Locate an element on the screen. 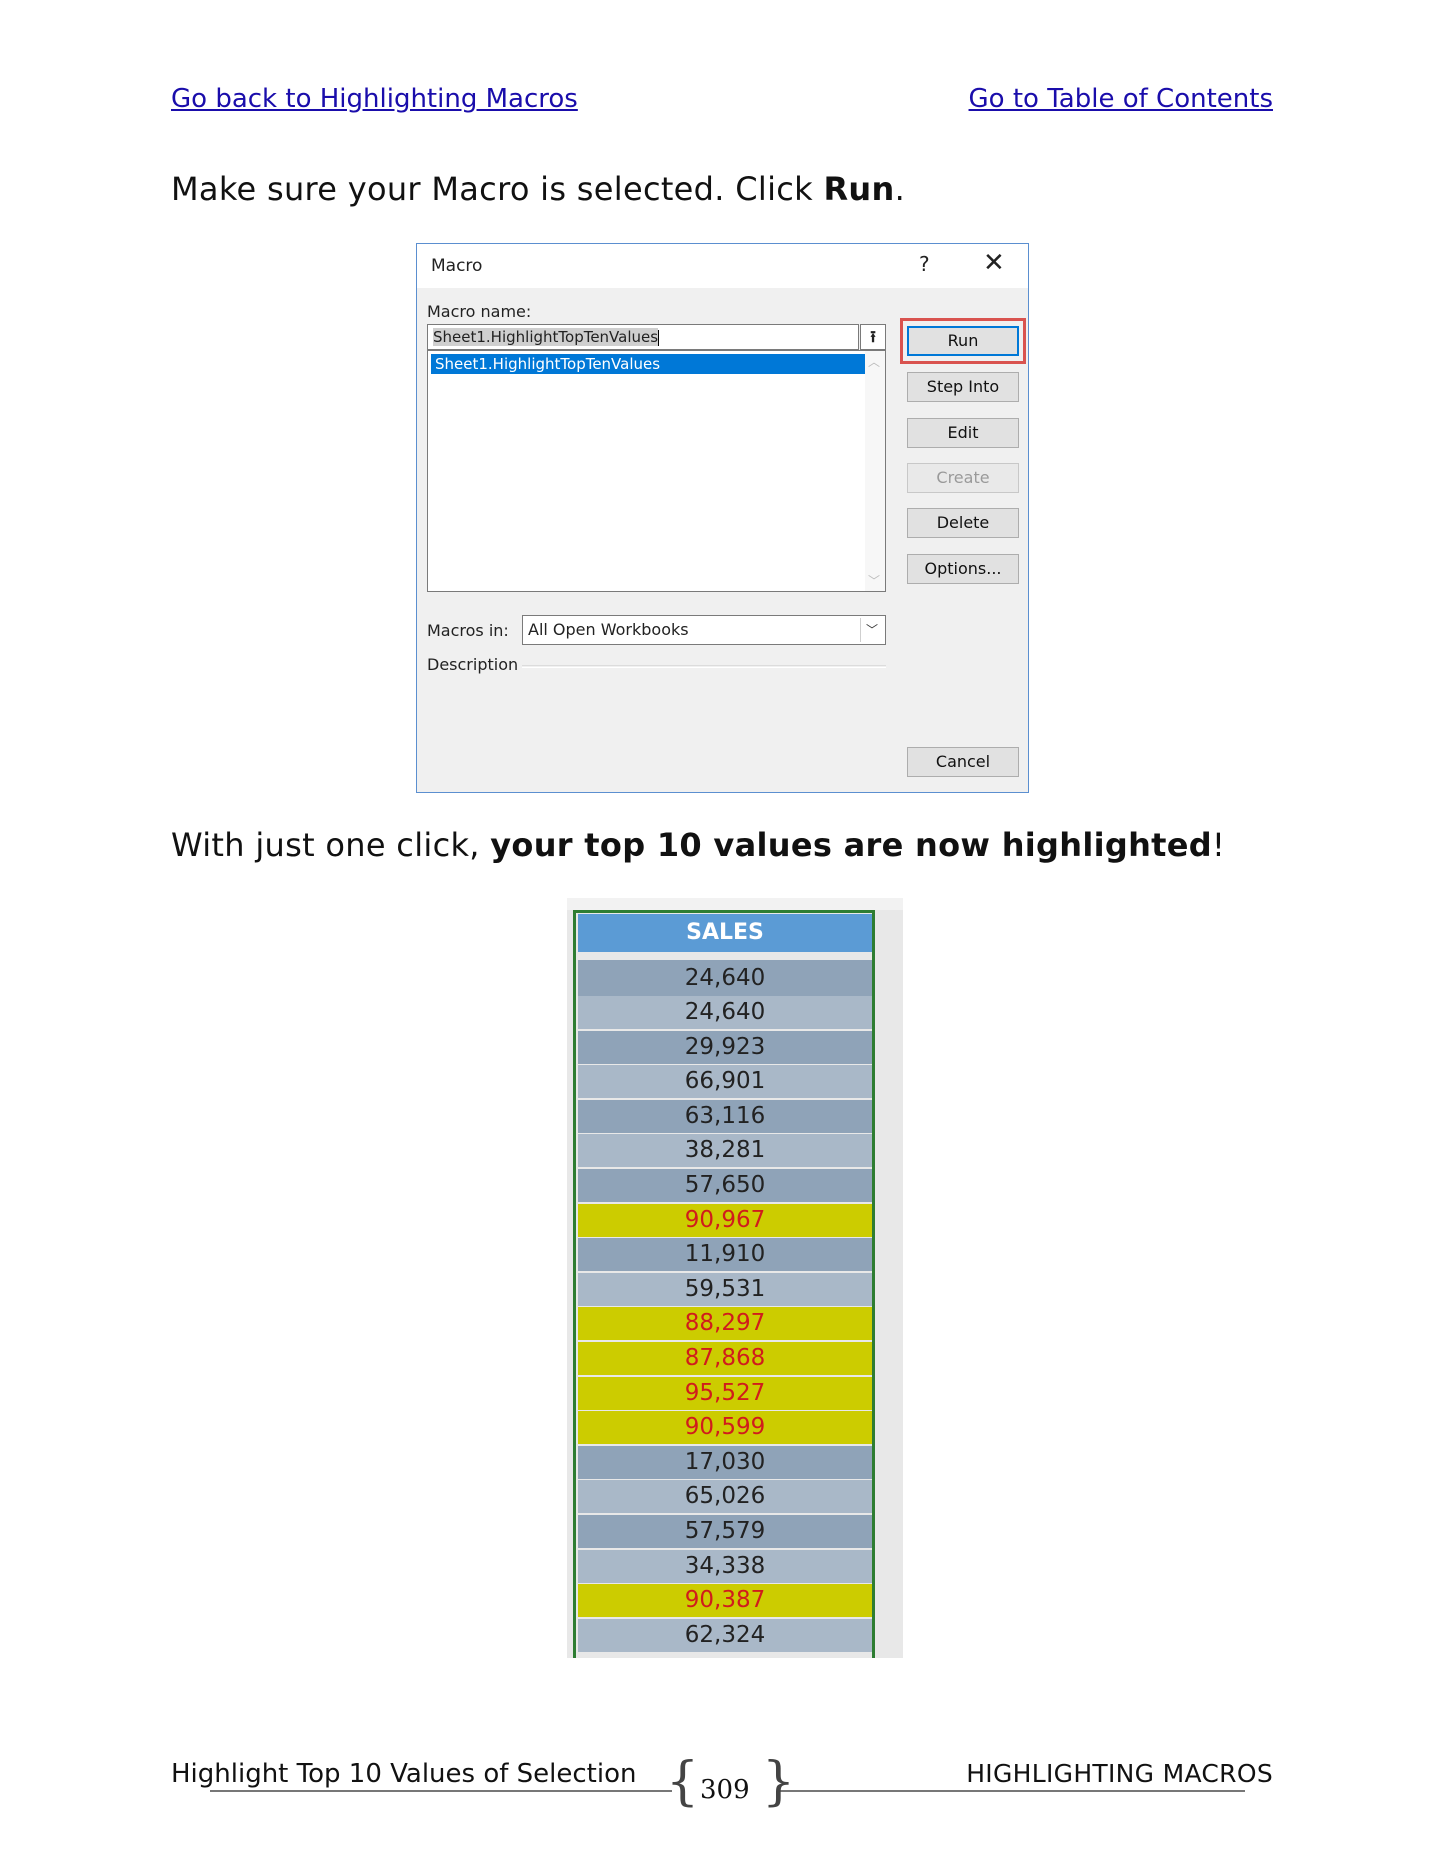 The image size is (1445, 1870). result-text: With just one click, is located at coordinates (331, 845).